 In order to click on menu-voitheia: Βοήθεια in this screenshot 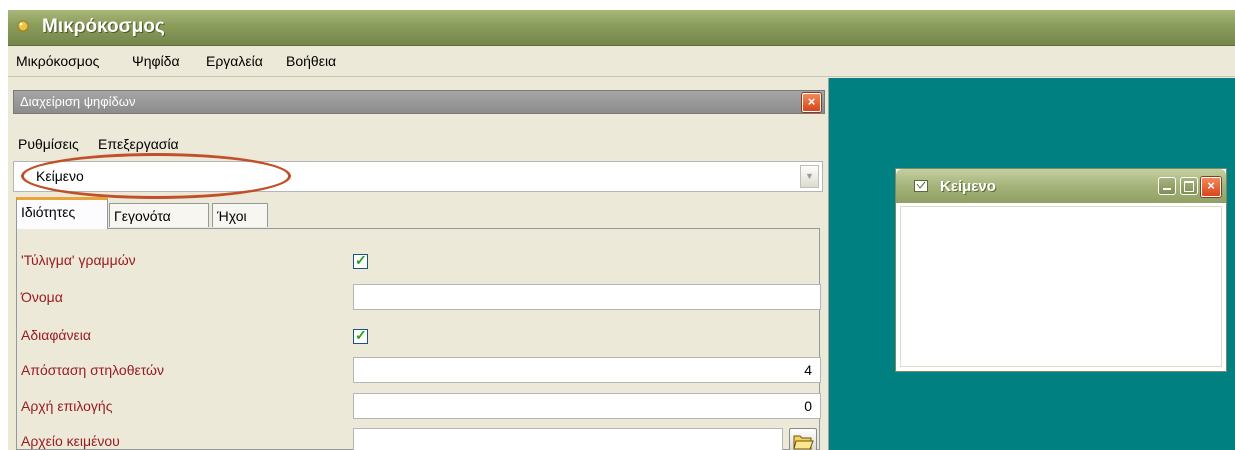, I will do `click(311, 61)`.